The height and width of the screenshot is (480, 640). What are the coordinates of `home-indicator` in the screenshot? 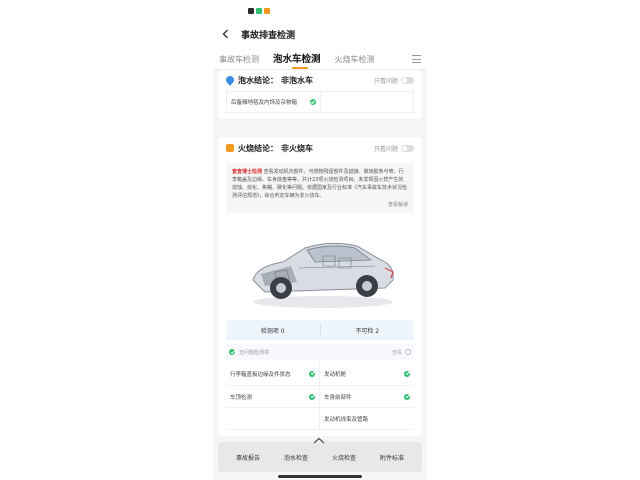 It's located at (320, 476).